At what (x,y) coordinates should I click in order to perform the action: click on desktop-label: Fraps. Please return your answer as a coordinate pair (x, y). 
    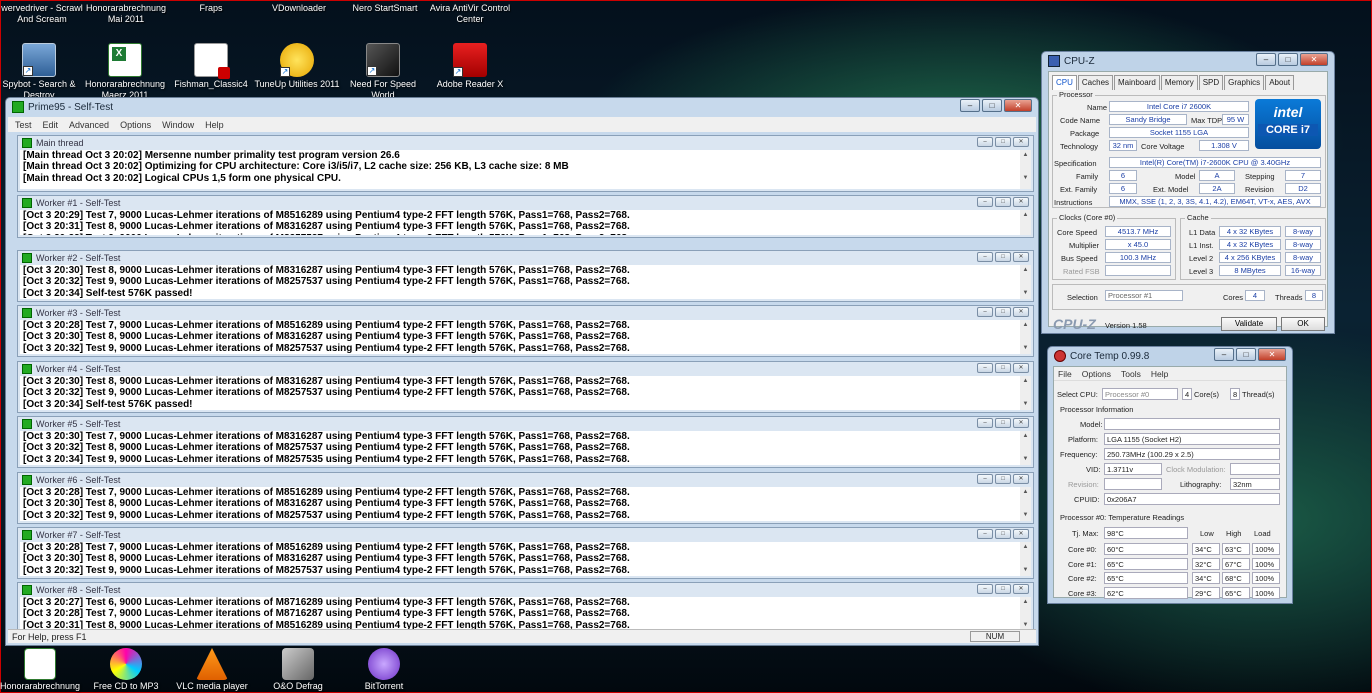
    Looking at the image, I should click on (211, 8).